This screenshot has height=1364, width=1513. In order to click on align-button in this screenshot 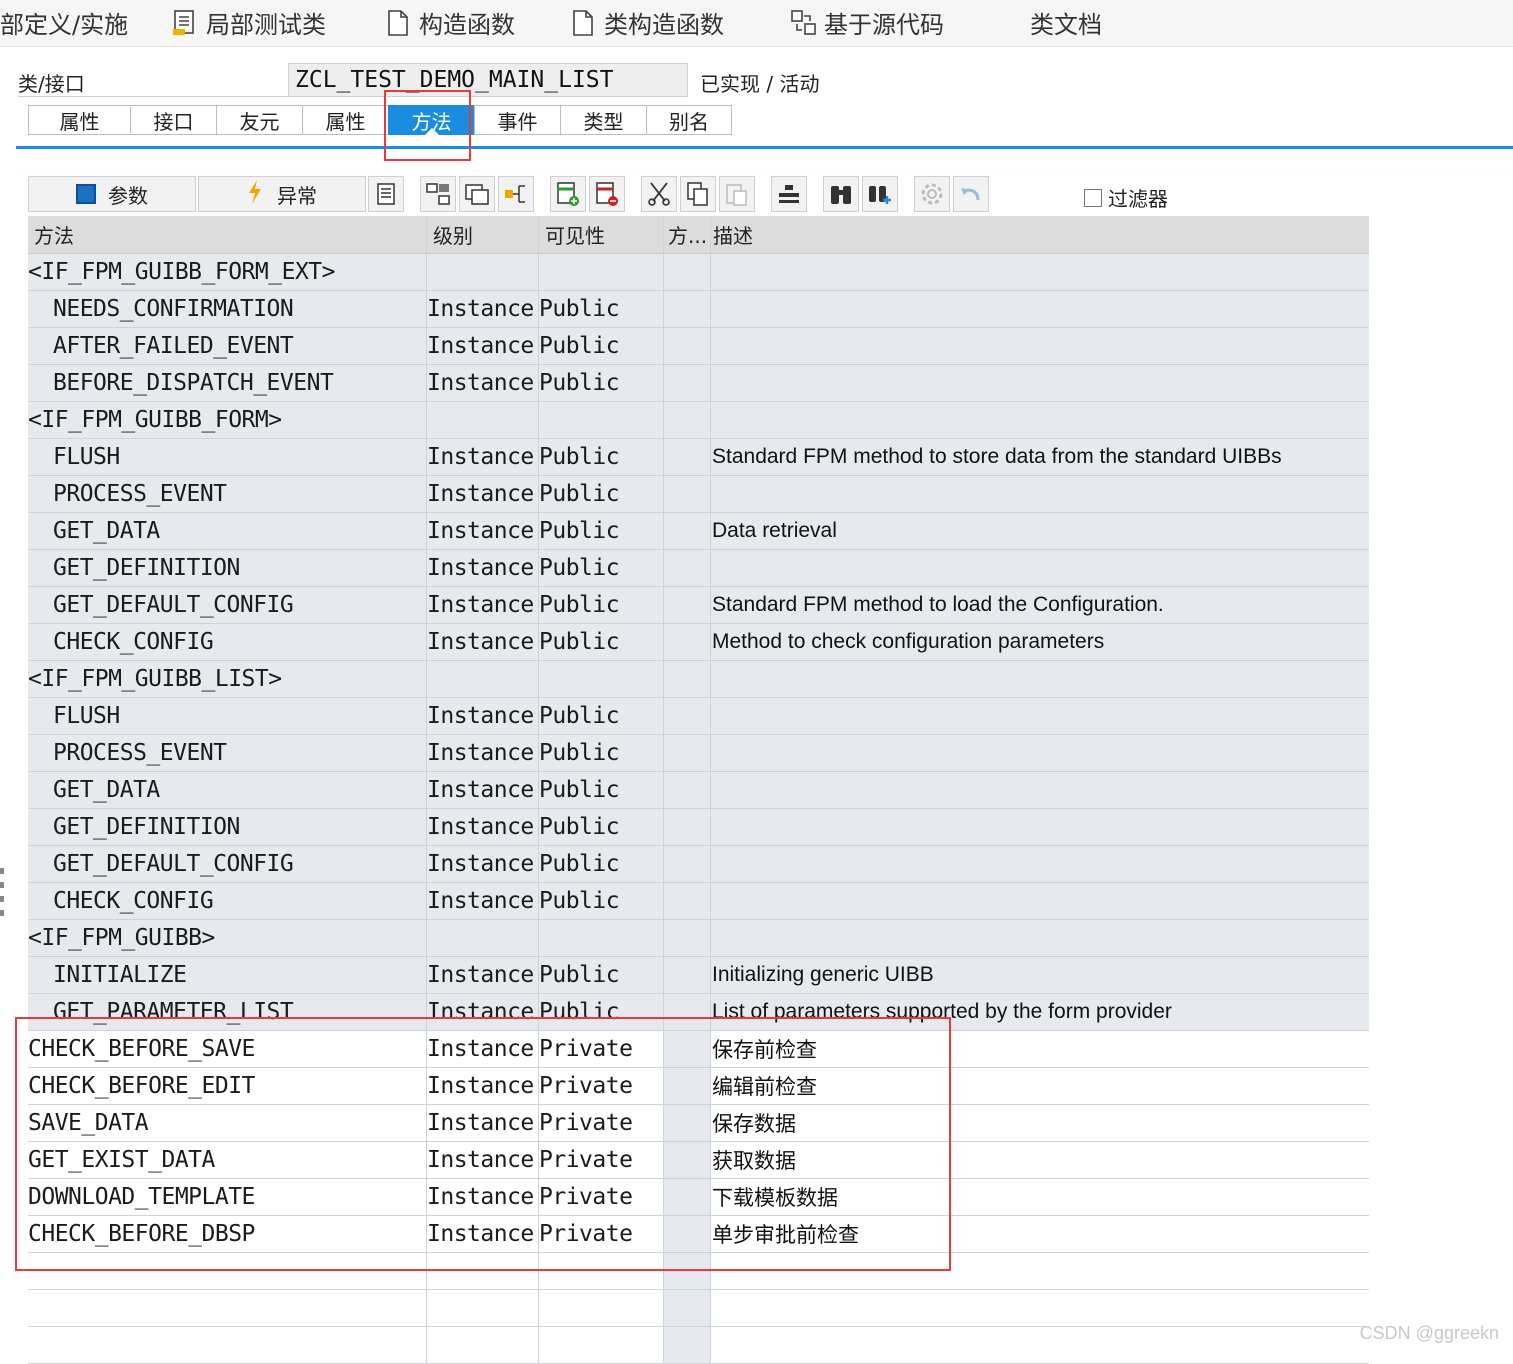, I will do `click(789, 194)`.